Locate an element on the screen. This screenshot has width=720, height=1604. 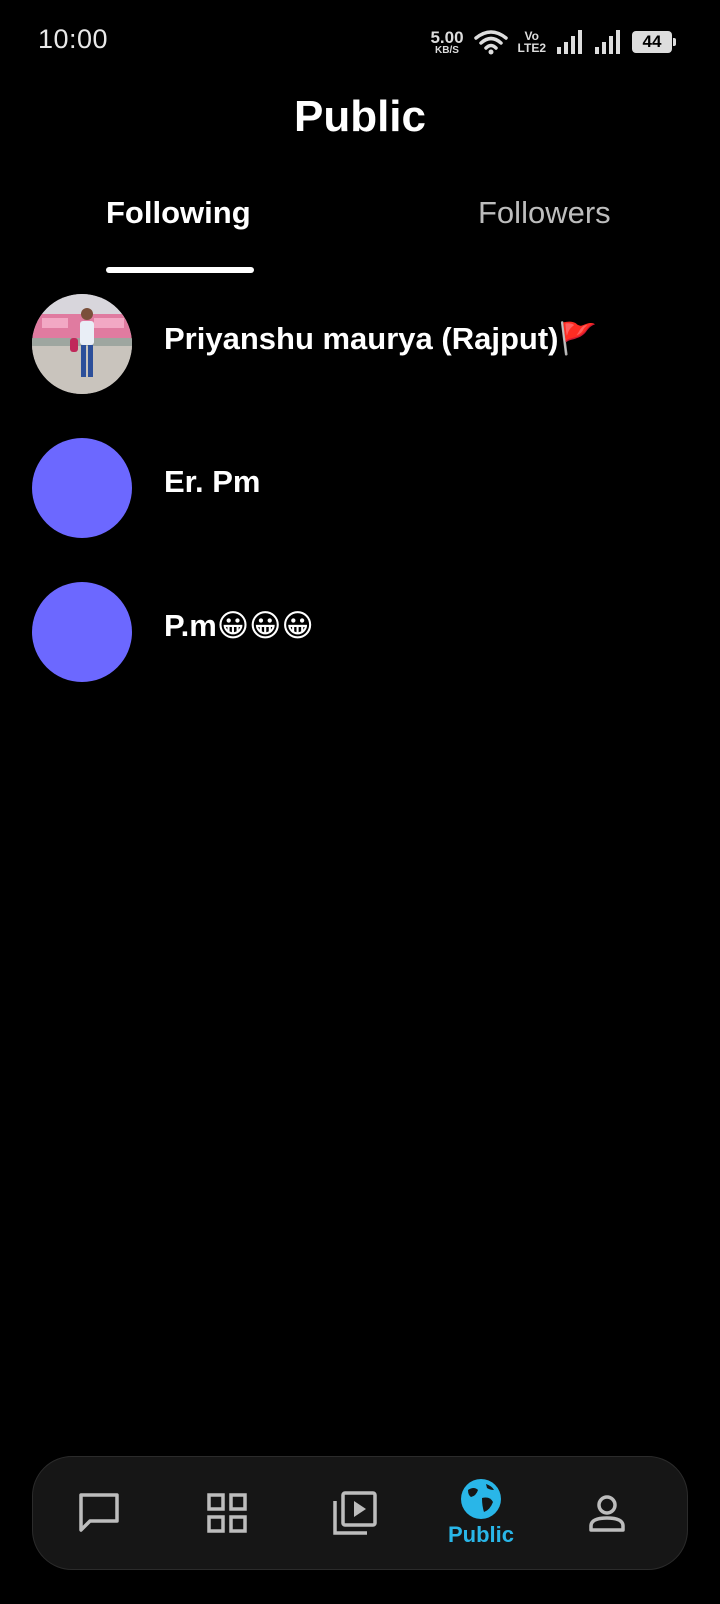
nav-profile is located at coordinates (607, 1513).